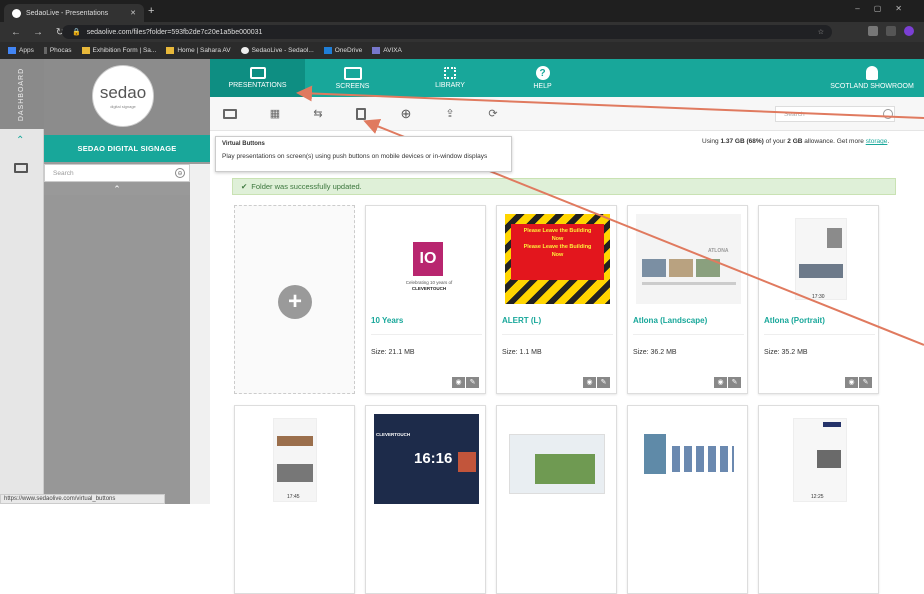 This screenshot has height=594, width=924. Describe the element at coordinates (200, 334) in the screenshot. I see `scrollbar` at that location.